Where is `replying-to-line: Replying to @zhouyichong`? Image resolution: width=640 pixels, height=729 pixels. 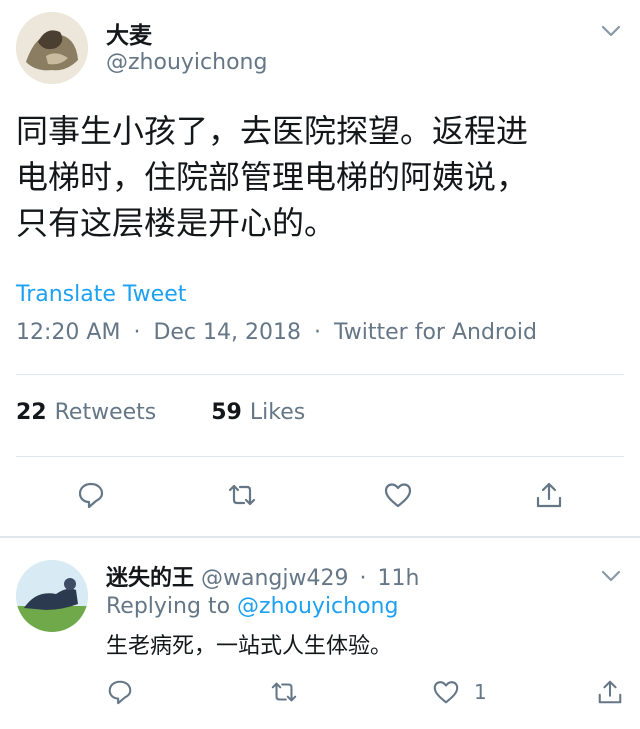 replying-to-line: Replying to @zhouyichong is located at coordinates (252, 606).